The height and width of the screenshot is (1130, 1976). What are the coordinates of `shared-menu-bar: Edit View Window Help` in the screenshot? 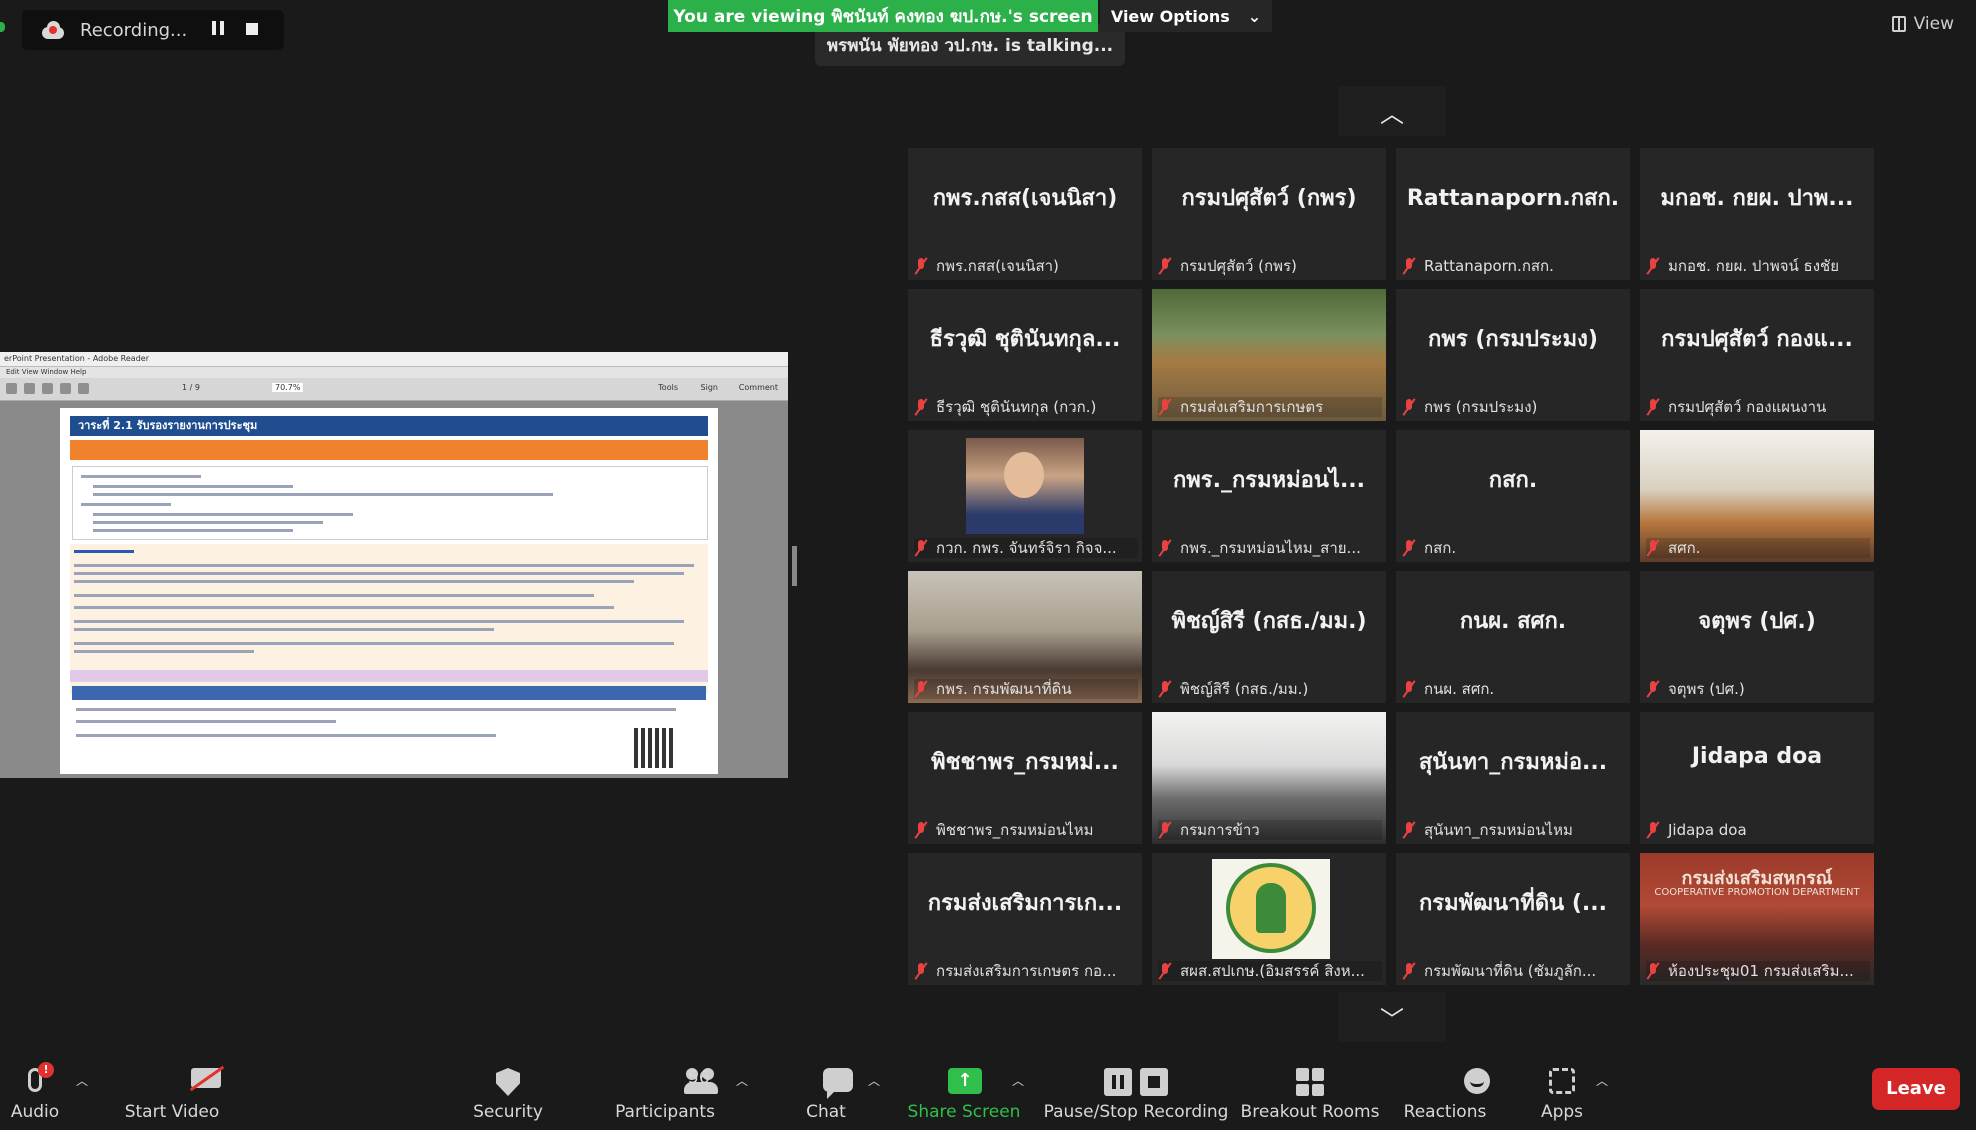 It's located at (394, 372).